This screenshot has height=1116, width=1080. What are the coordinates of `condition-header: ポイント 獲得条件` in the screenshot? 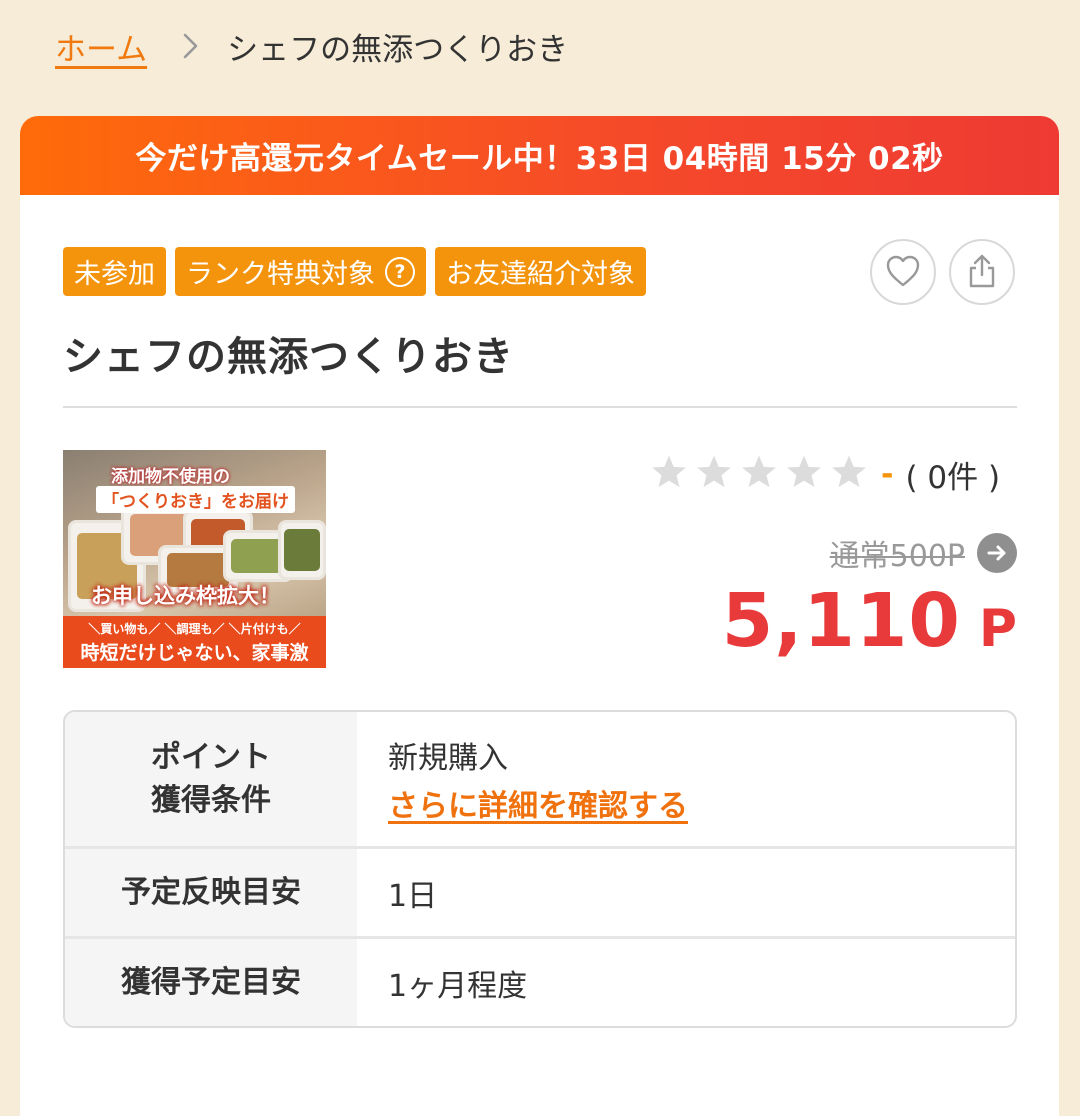 It's located at (211, 779).